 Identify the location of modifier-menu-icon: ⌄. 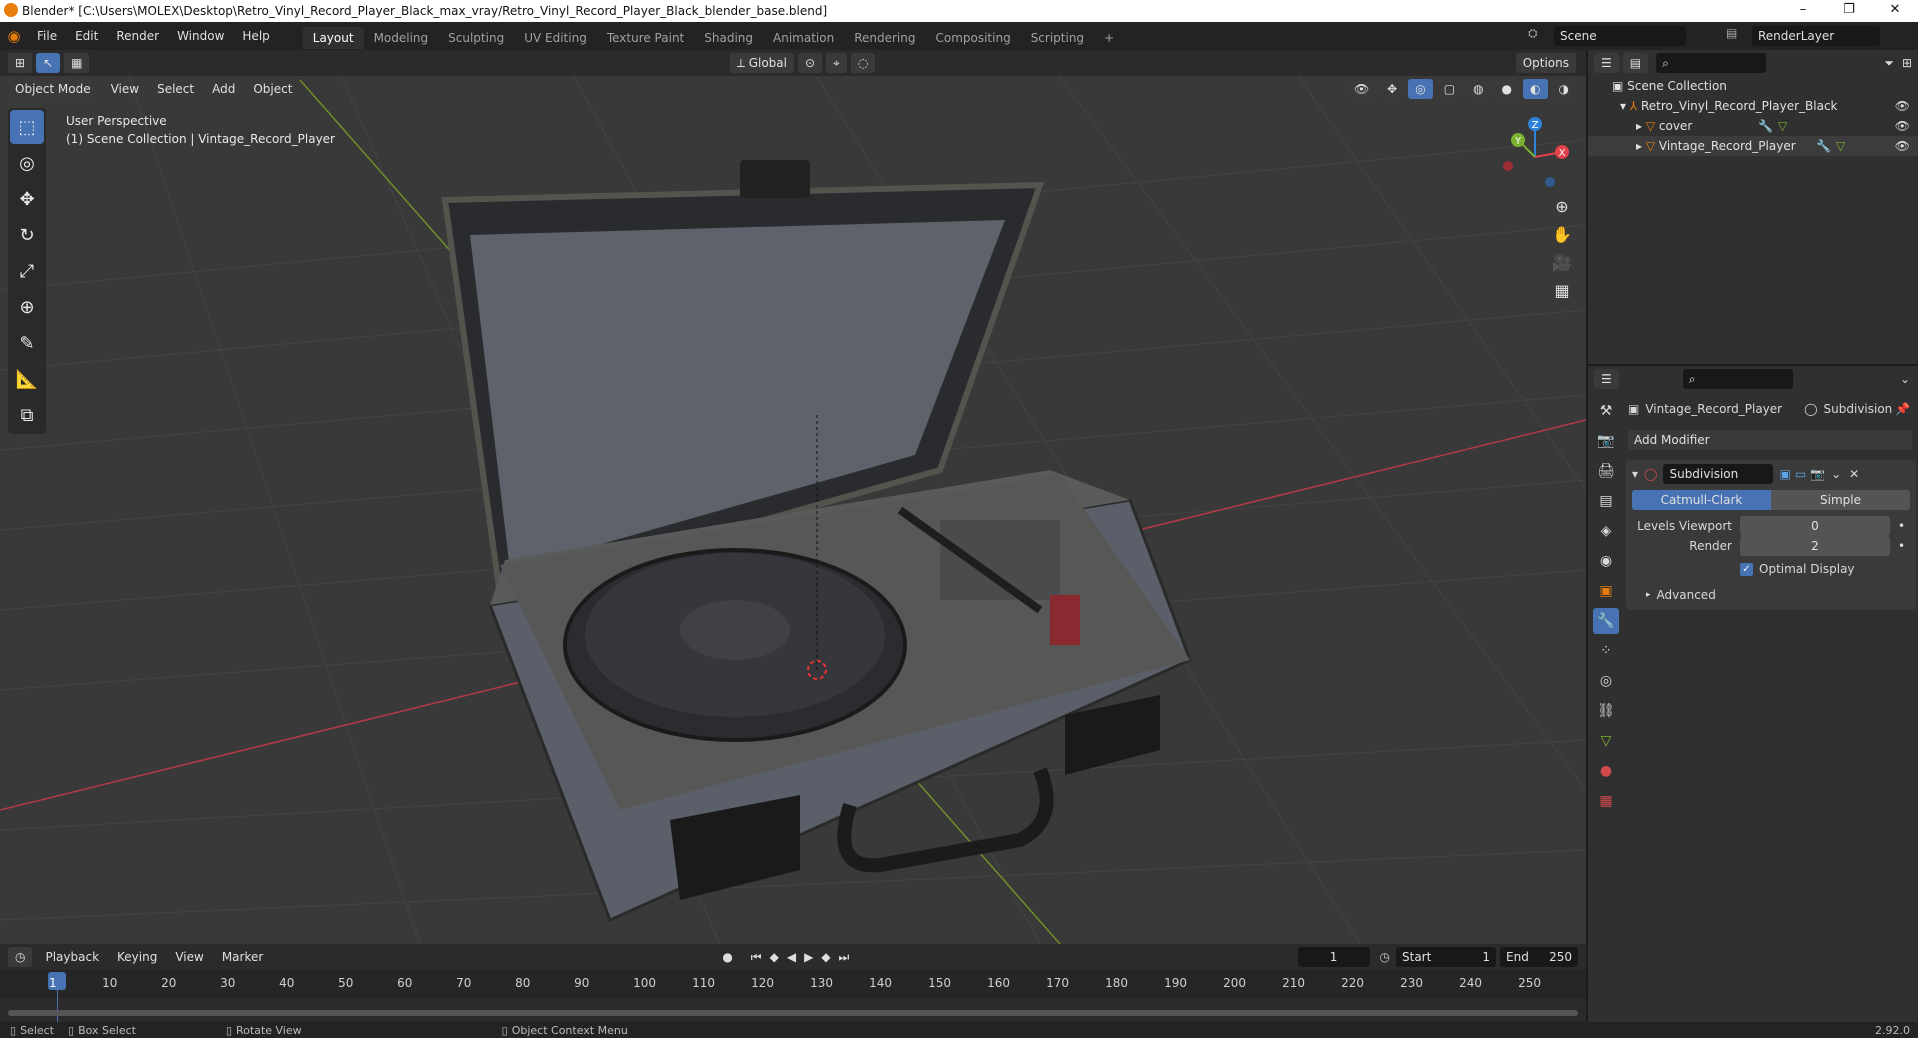
(1836, 474).